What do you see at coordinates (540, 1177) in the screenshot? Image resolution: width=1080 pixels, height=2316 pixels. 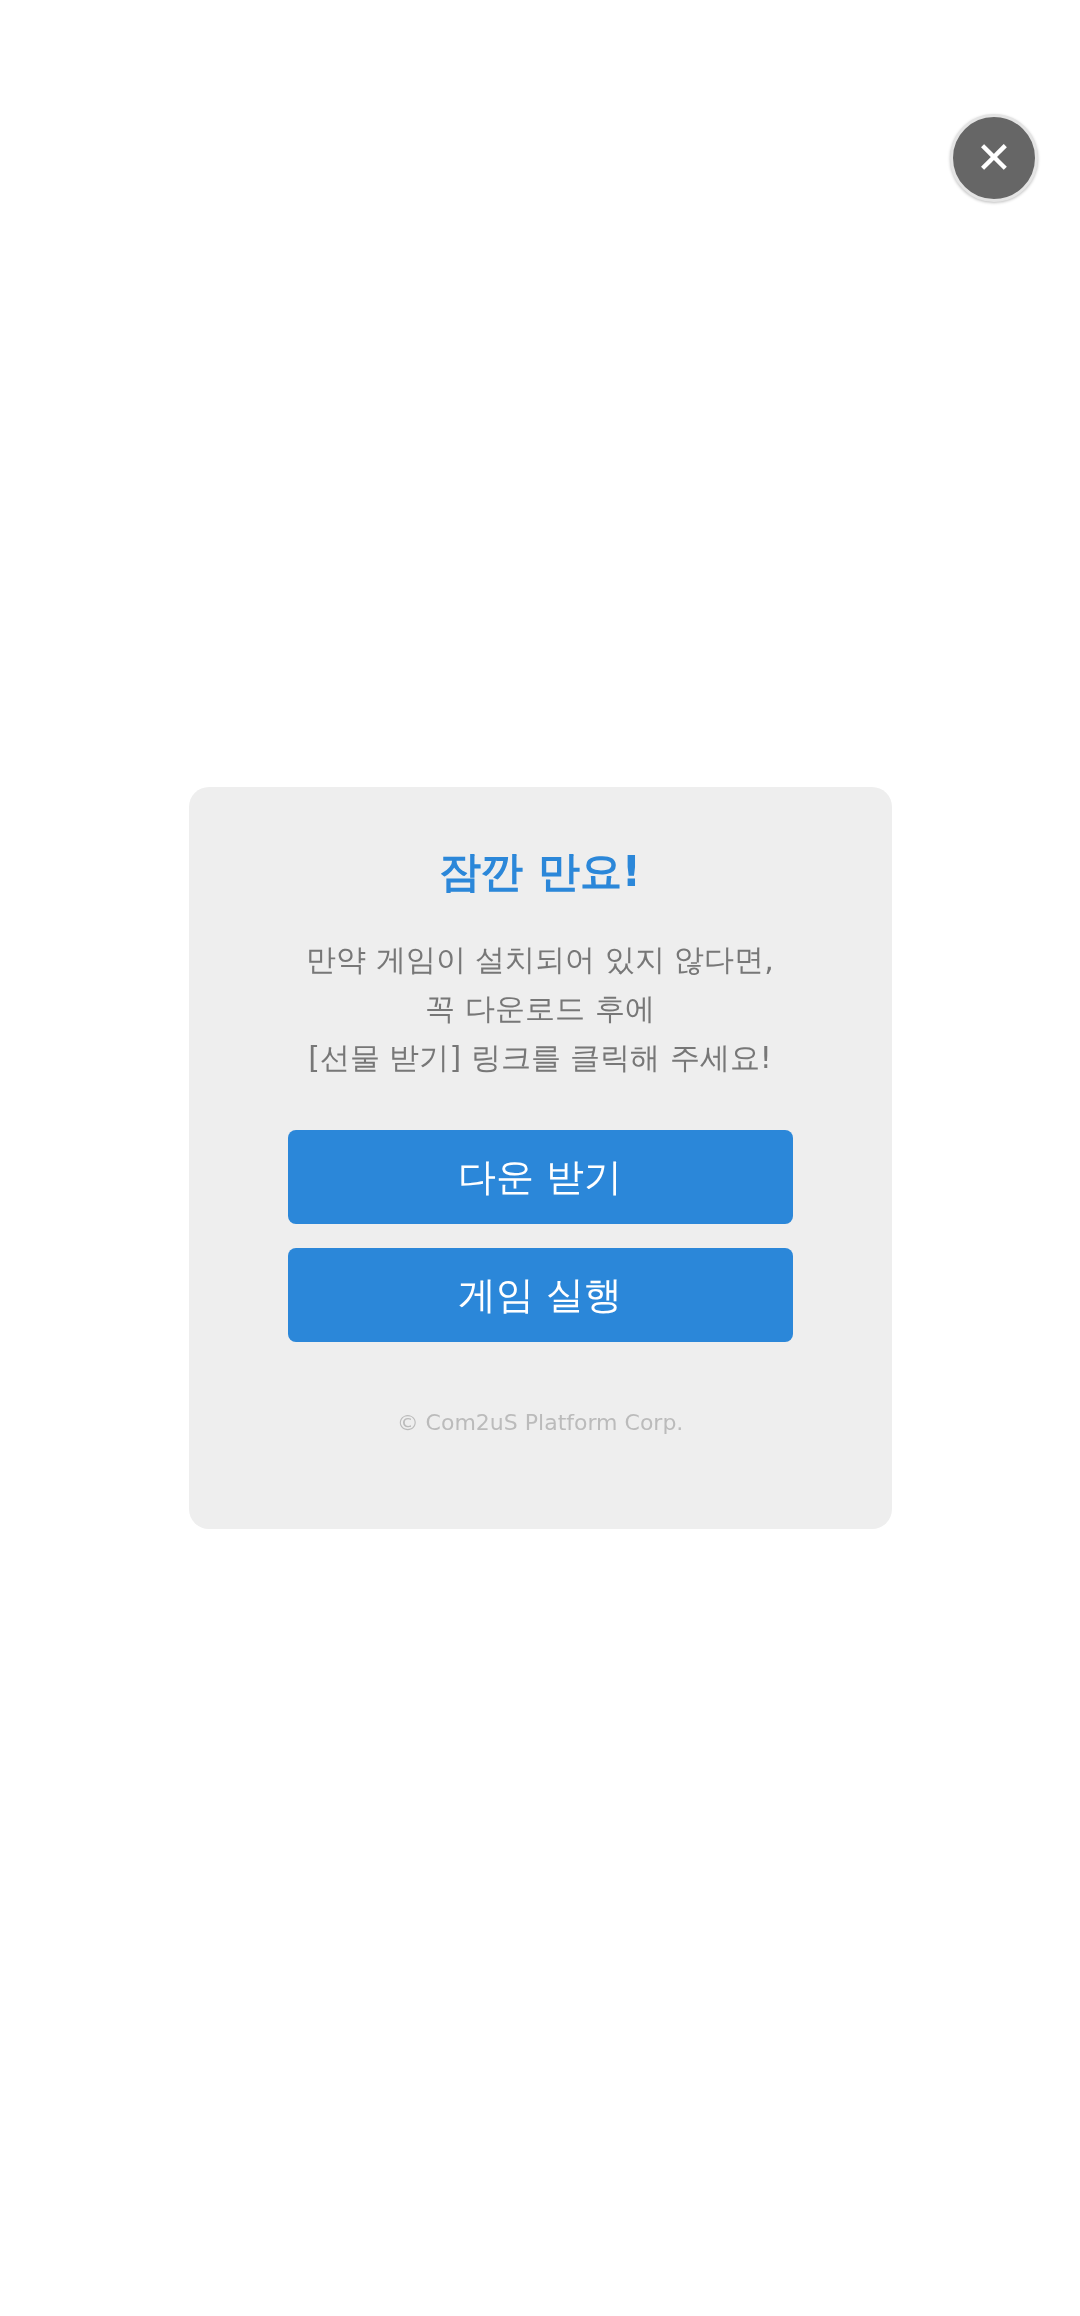 I see `action-button: 다운 받기` at bounding box center [540, 1177].